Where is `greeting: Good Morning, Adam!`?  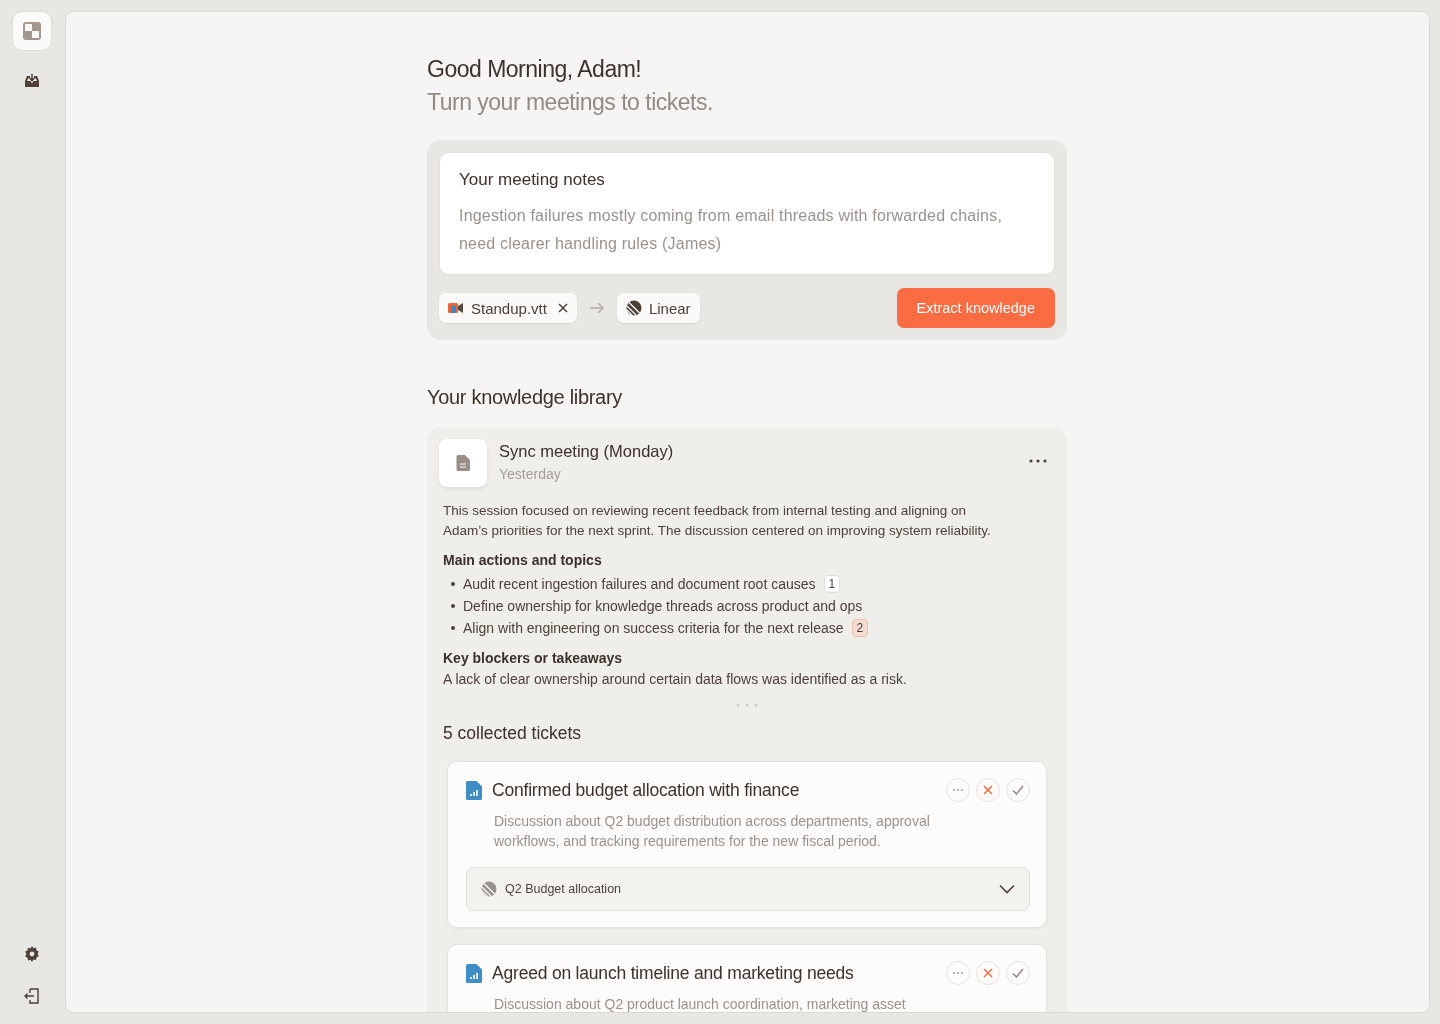 greeting: Good Morning, Adam! is located at coordinates (535, 69).